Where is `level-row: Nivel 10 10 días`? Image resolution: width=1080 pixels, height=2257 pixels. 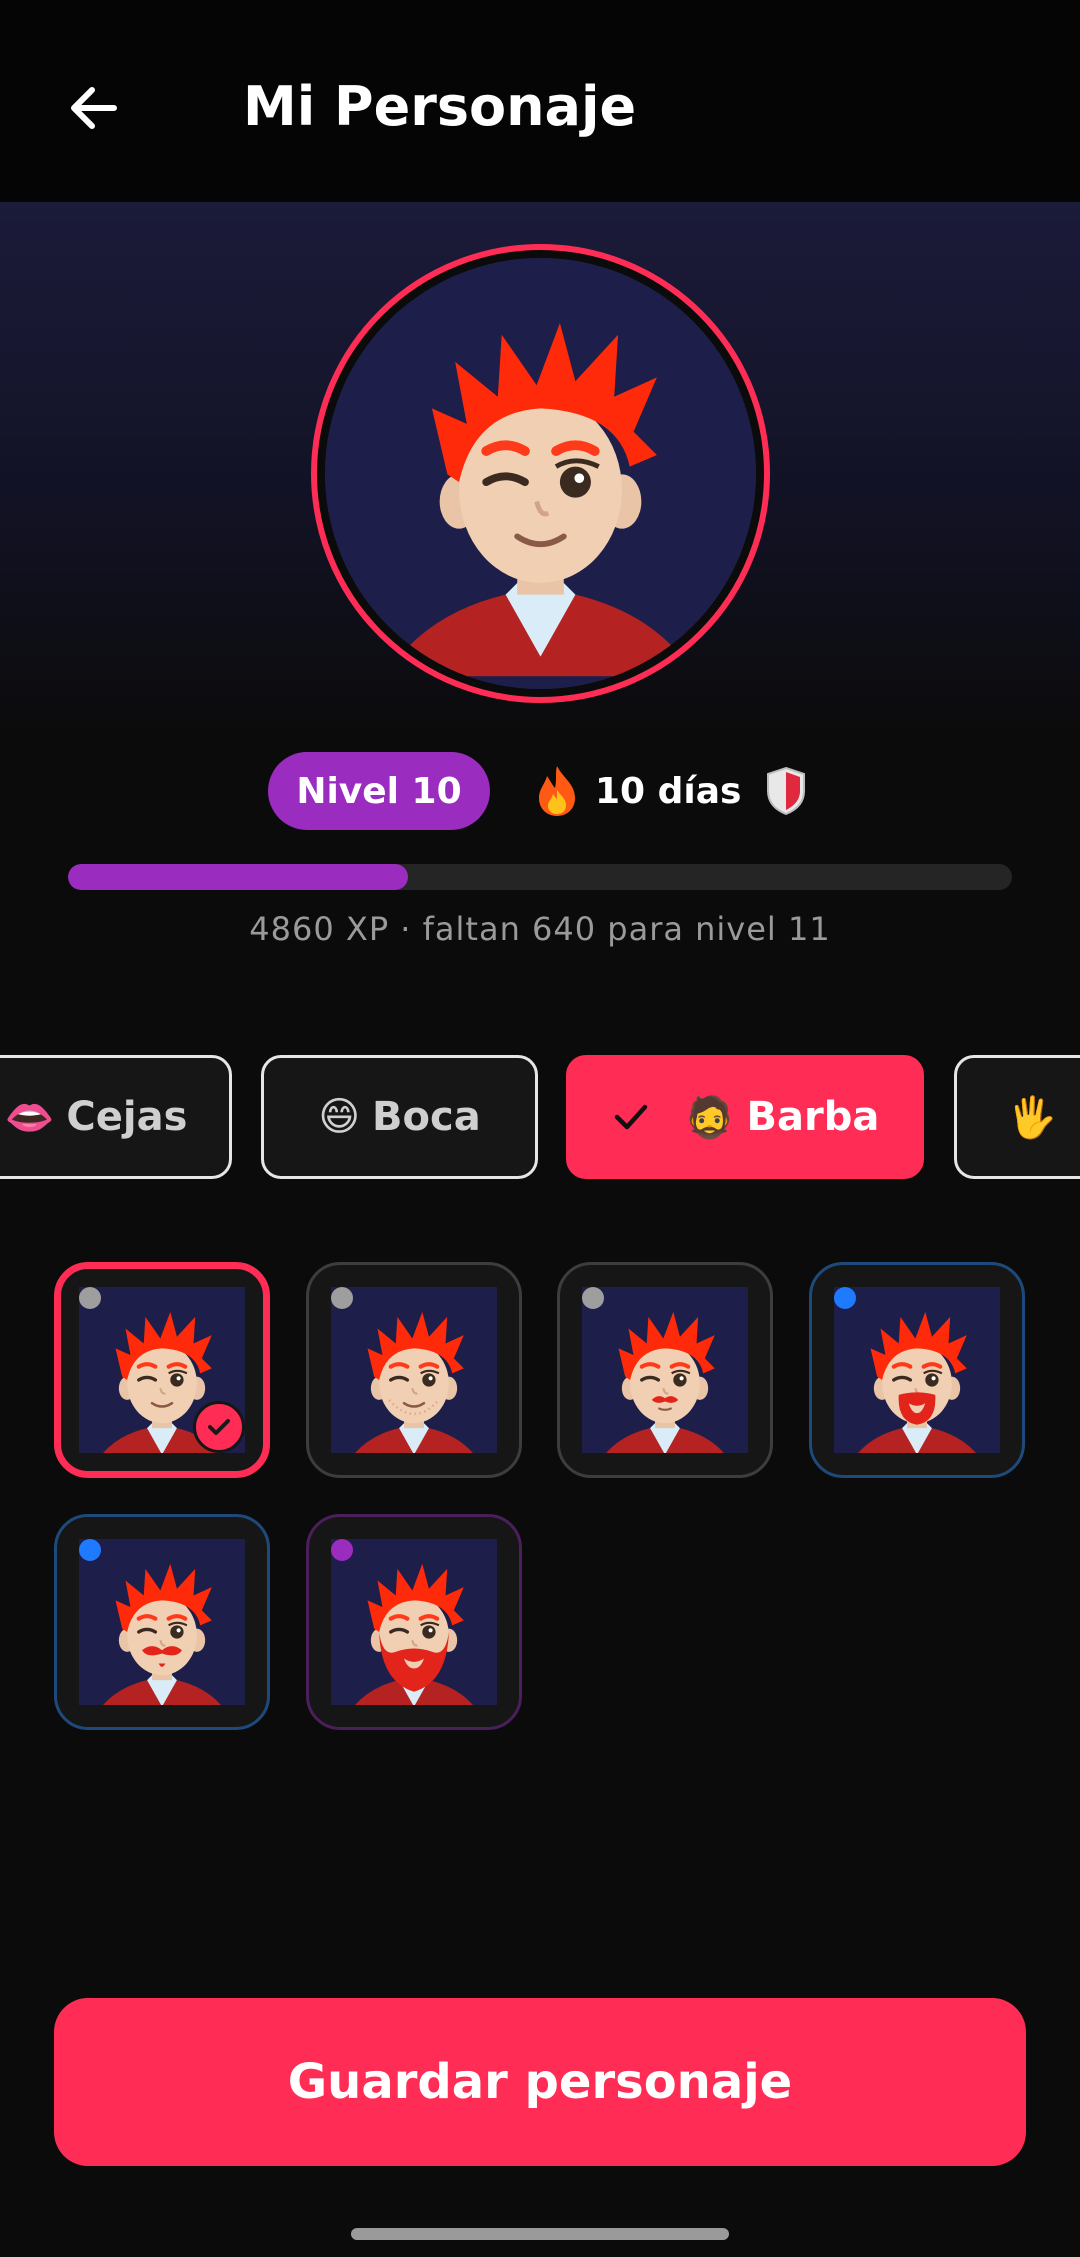 level-row: Nivel 10 10 días is located at coordinates (540, 792).